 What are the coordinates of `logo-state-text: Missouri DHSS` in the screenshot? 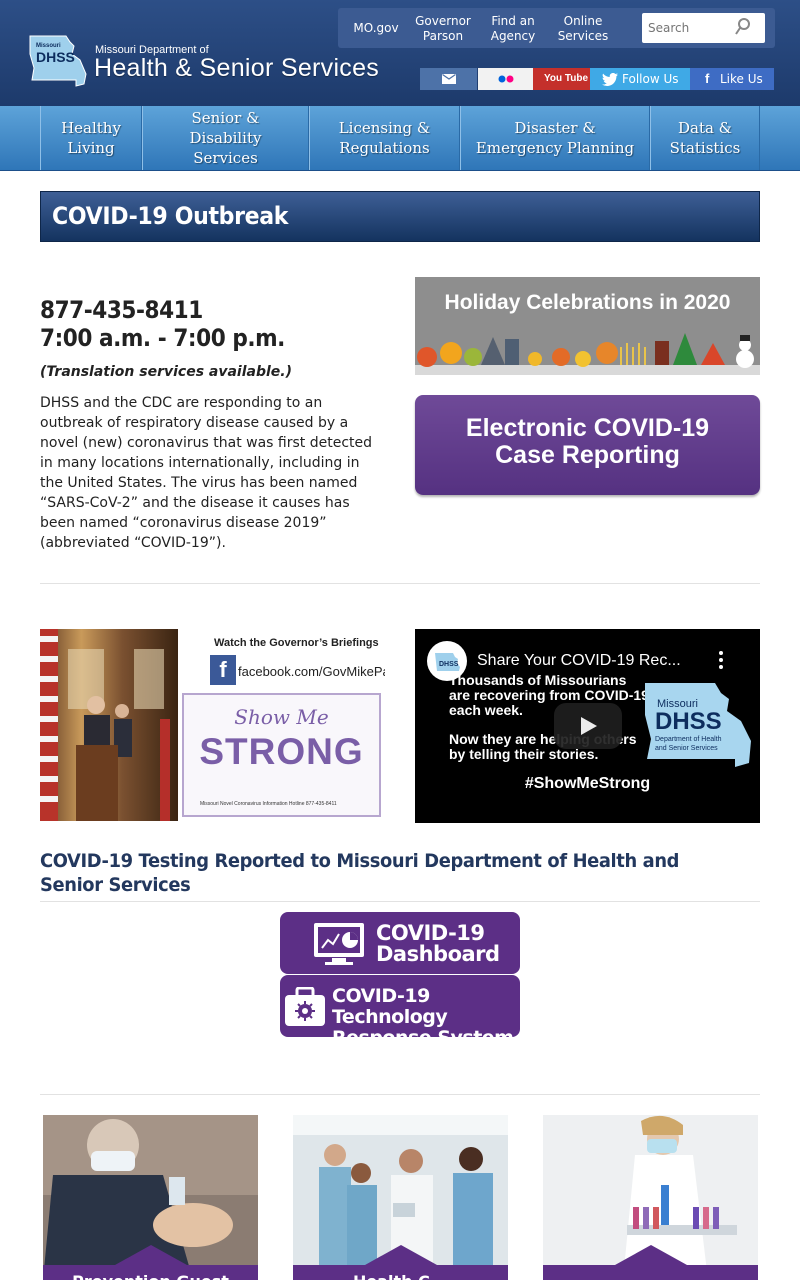 It's located at (55, 54).